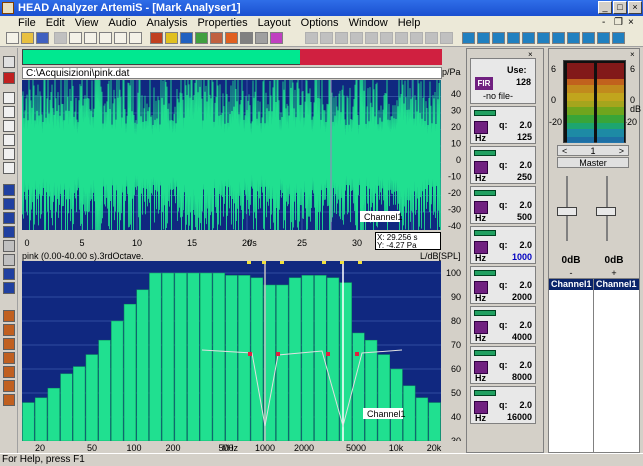 The height and width of the screenshot is (466, 643). What do you see at coordinates (9, 288) in the screenshot?
I see `view-h-icon` at bounding box center [9, 288].